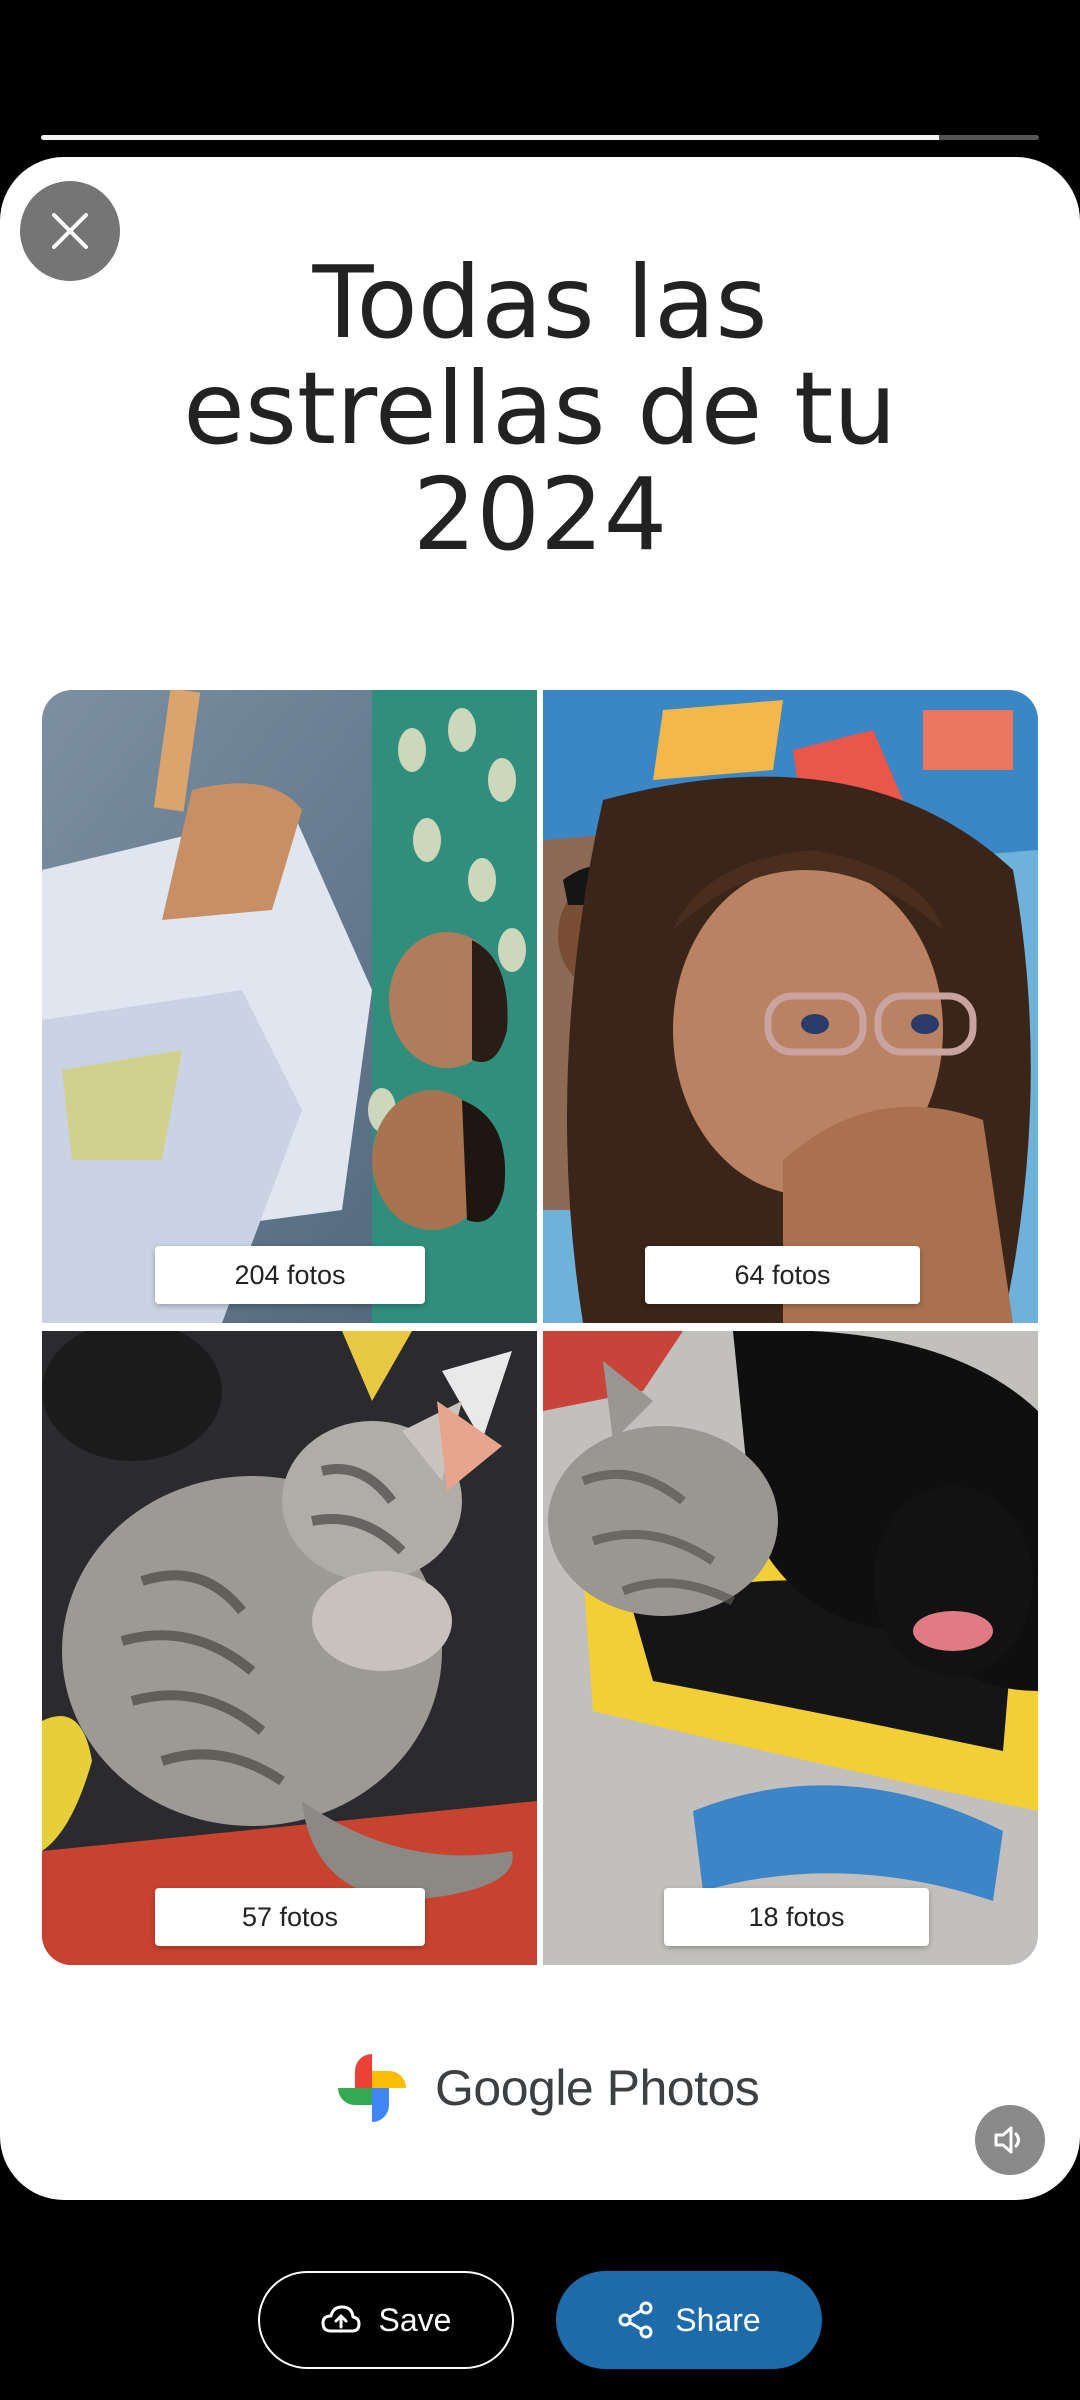 This screenshot has height=2400, width=1080. I want to click on brand-word-google: Google, so click(514, 2088).